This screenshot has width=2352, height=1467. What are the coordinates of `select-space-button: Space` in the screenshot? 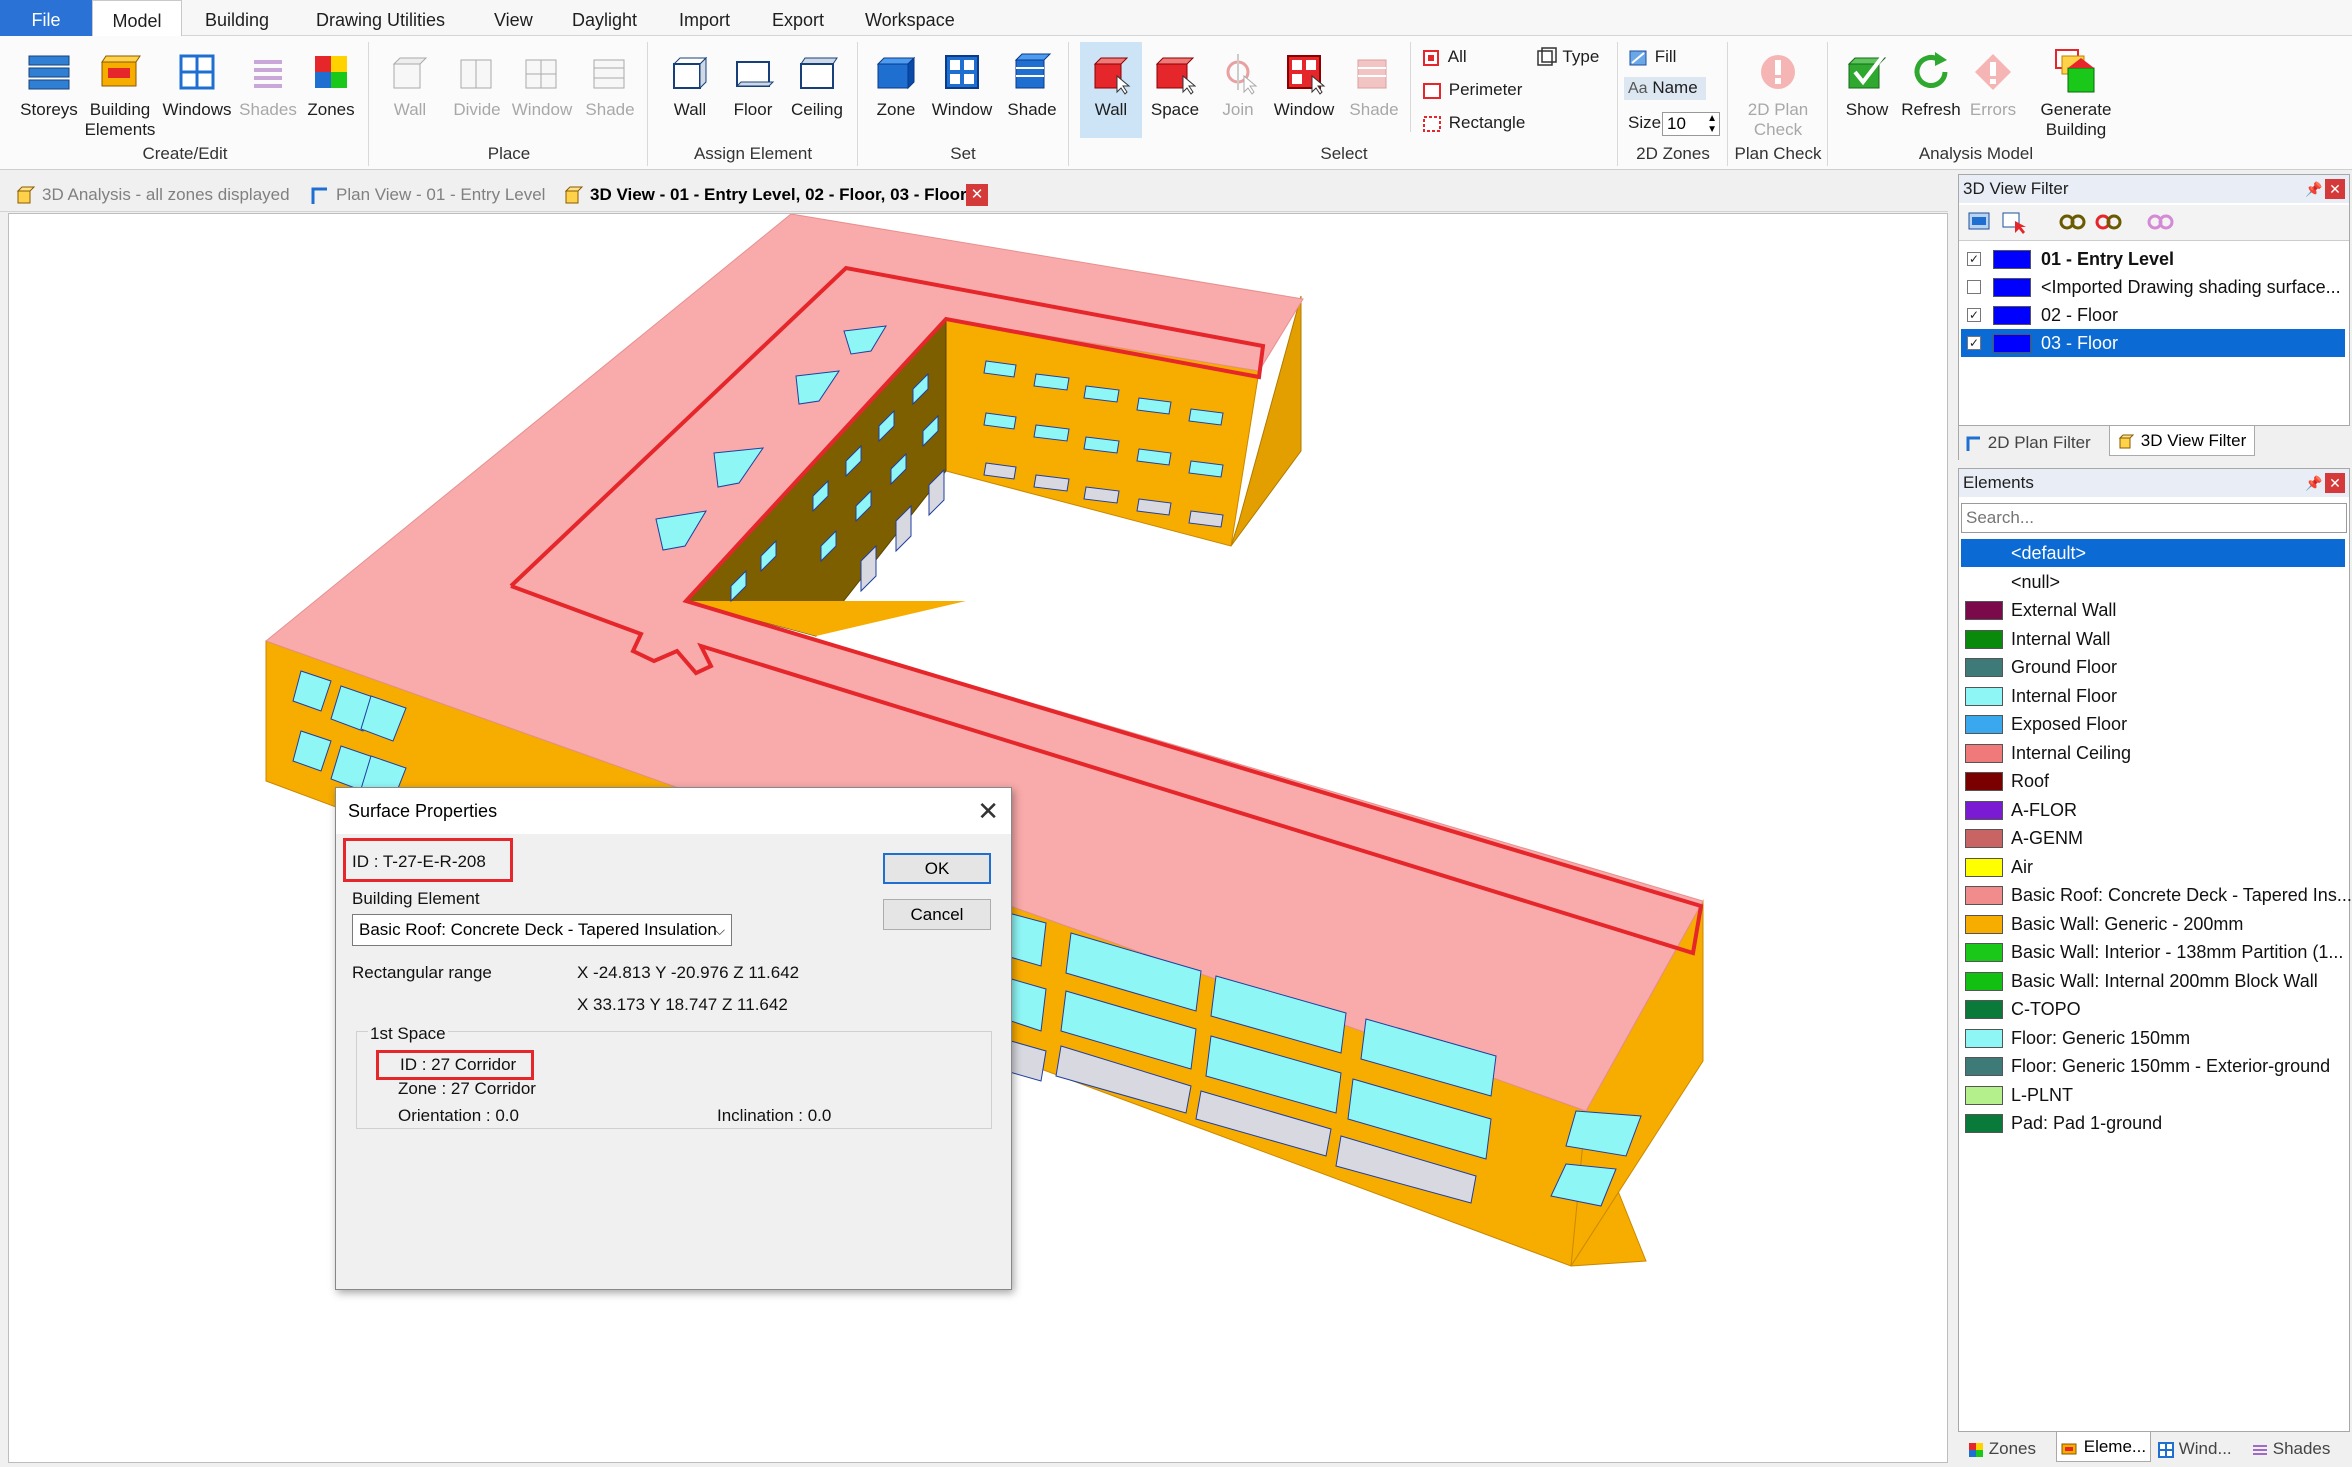 It's located at (1175, 85).